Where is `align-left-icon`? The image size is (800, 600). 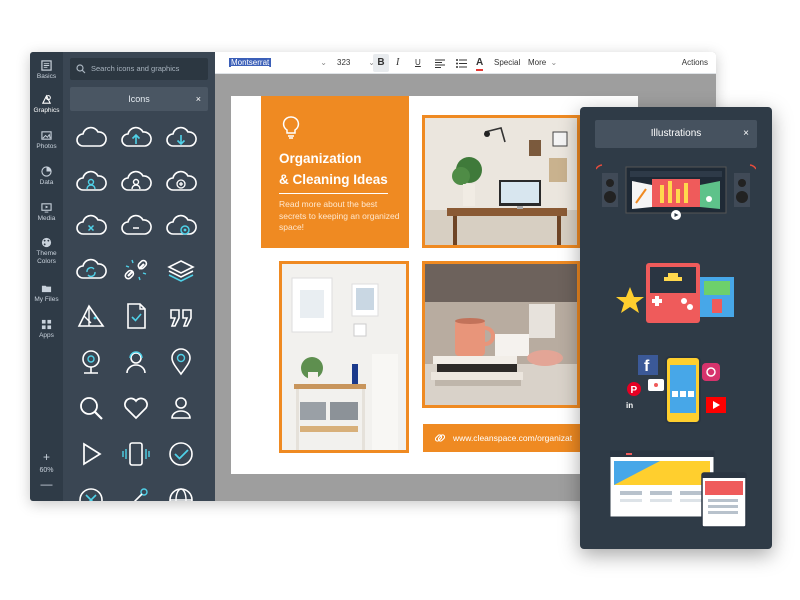
align-left-icon is located at coordinates (440, 63).